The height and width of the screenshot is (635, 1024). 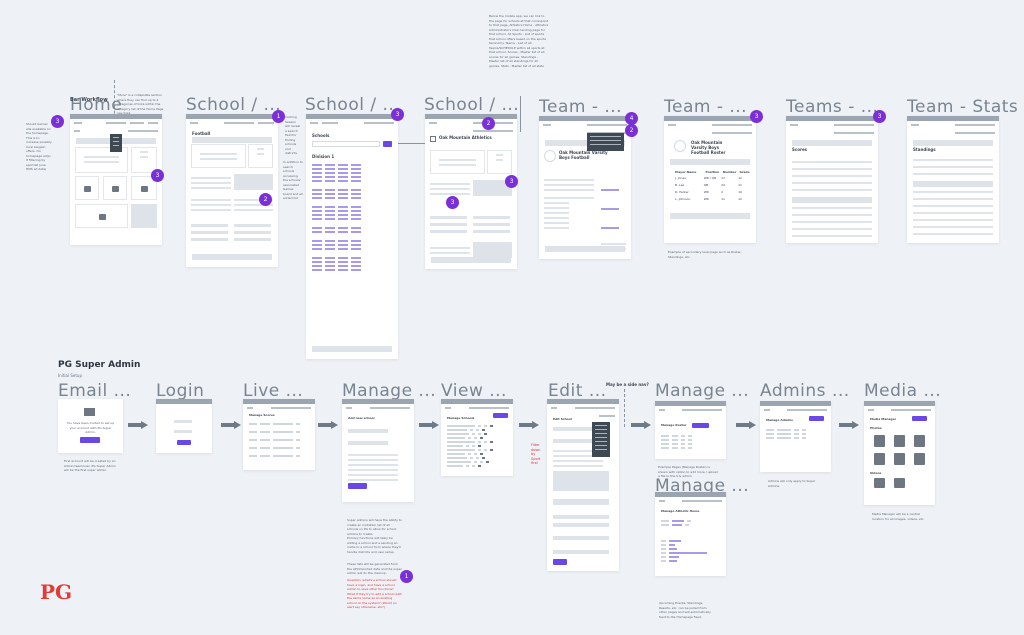 I want to click on login-button, so click(x=184, y=442).